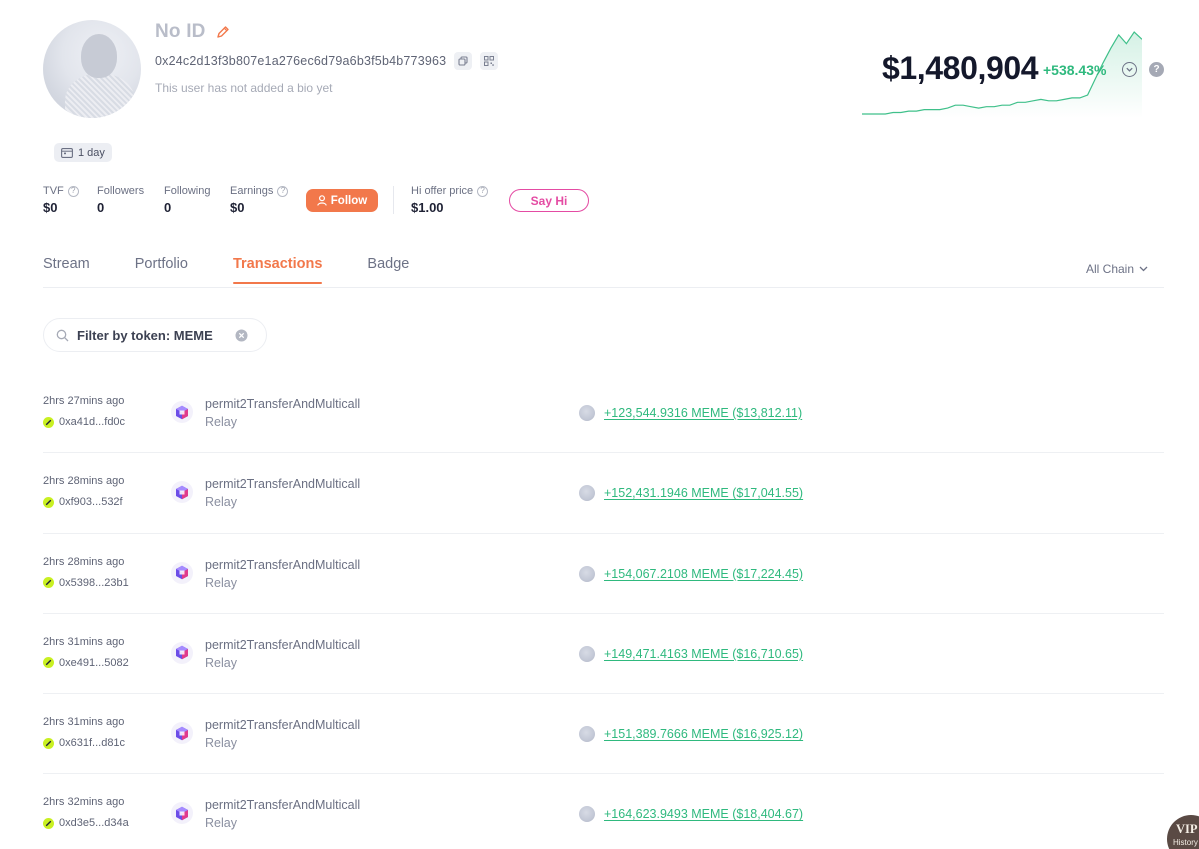 The width and height of the screenshot is (1199, 849). I want to click on token-filter, so click(155, 335).